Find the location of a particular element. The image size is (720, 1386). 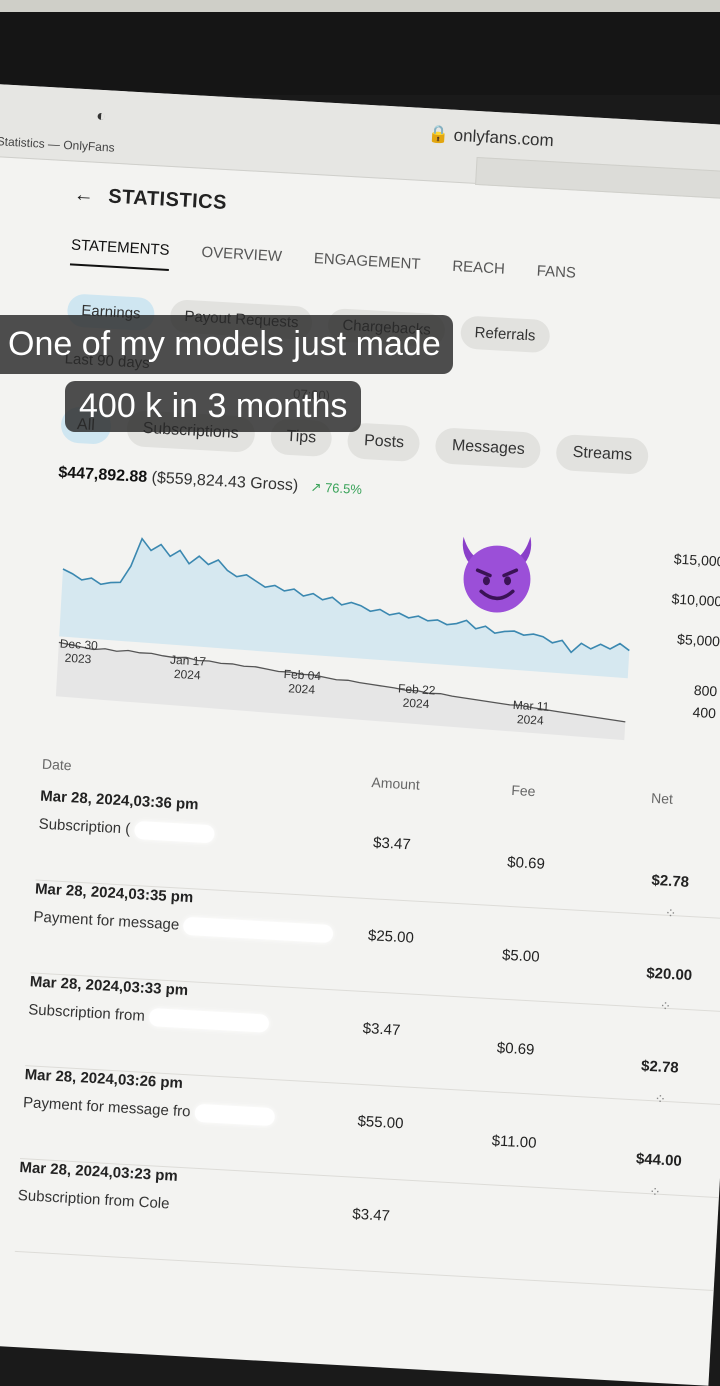

subtab-referrals: Referrals is located at coordinates (505, 334).